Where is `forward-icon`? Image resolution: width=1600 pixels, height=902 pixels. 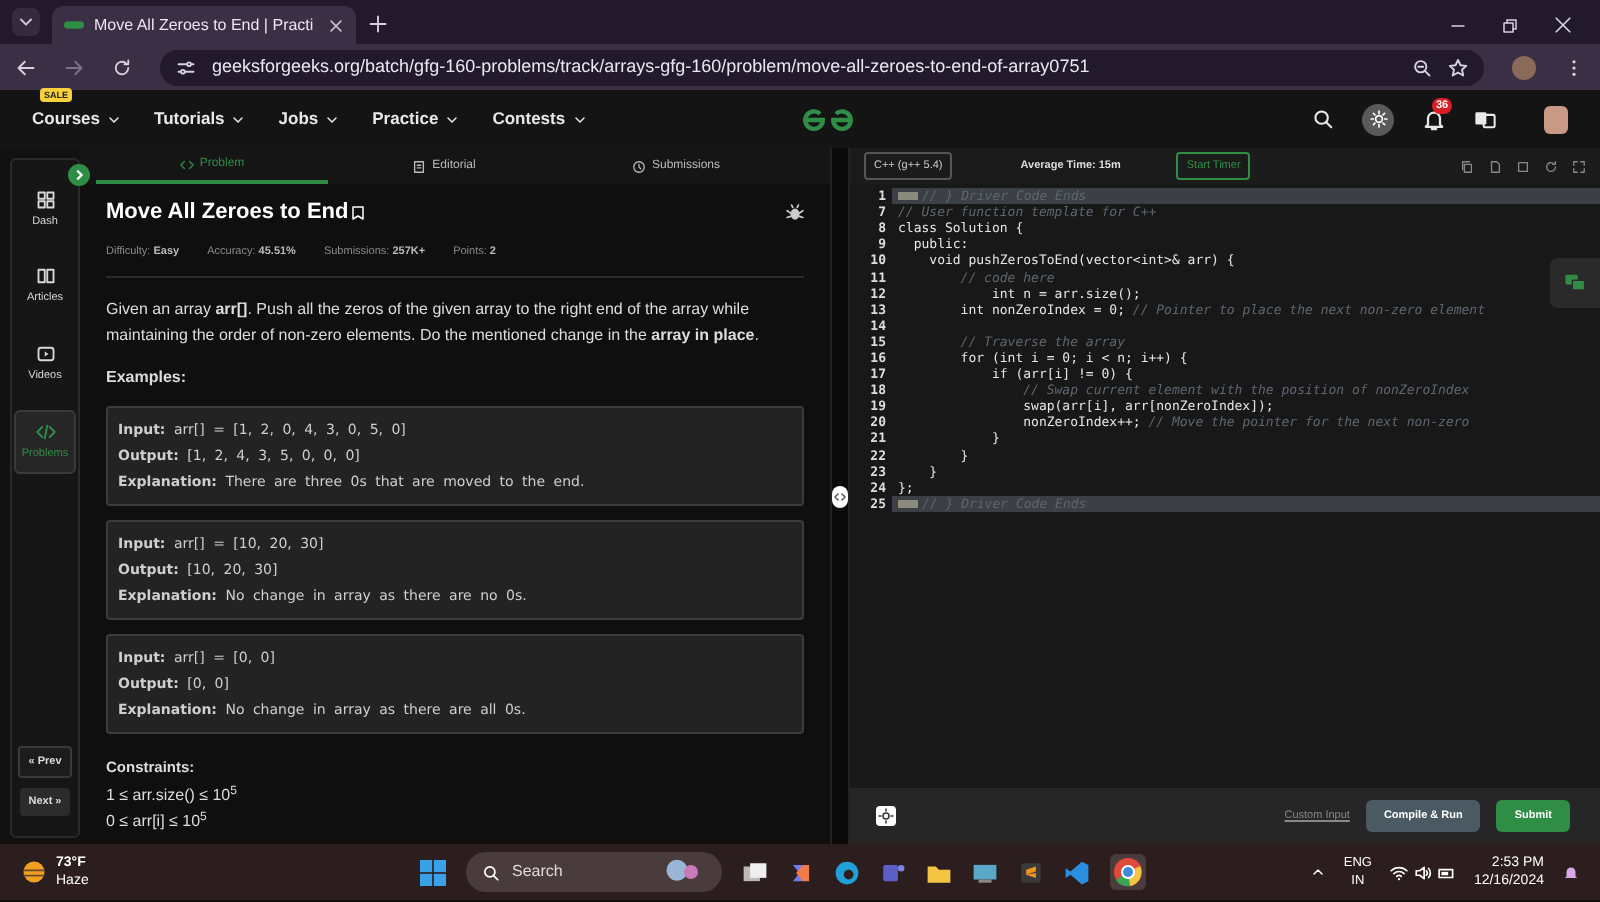 forward-icon is located at coordinates (74, 67).